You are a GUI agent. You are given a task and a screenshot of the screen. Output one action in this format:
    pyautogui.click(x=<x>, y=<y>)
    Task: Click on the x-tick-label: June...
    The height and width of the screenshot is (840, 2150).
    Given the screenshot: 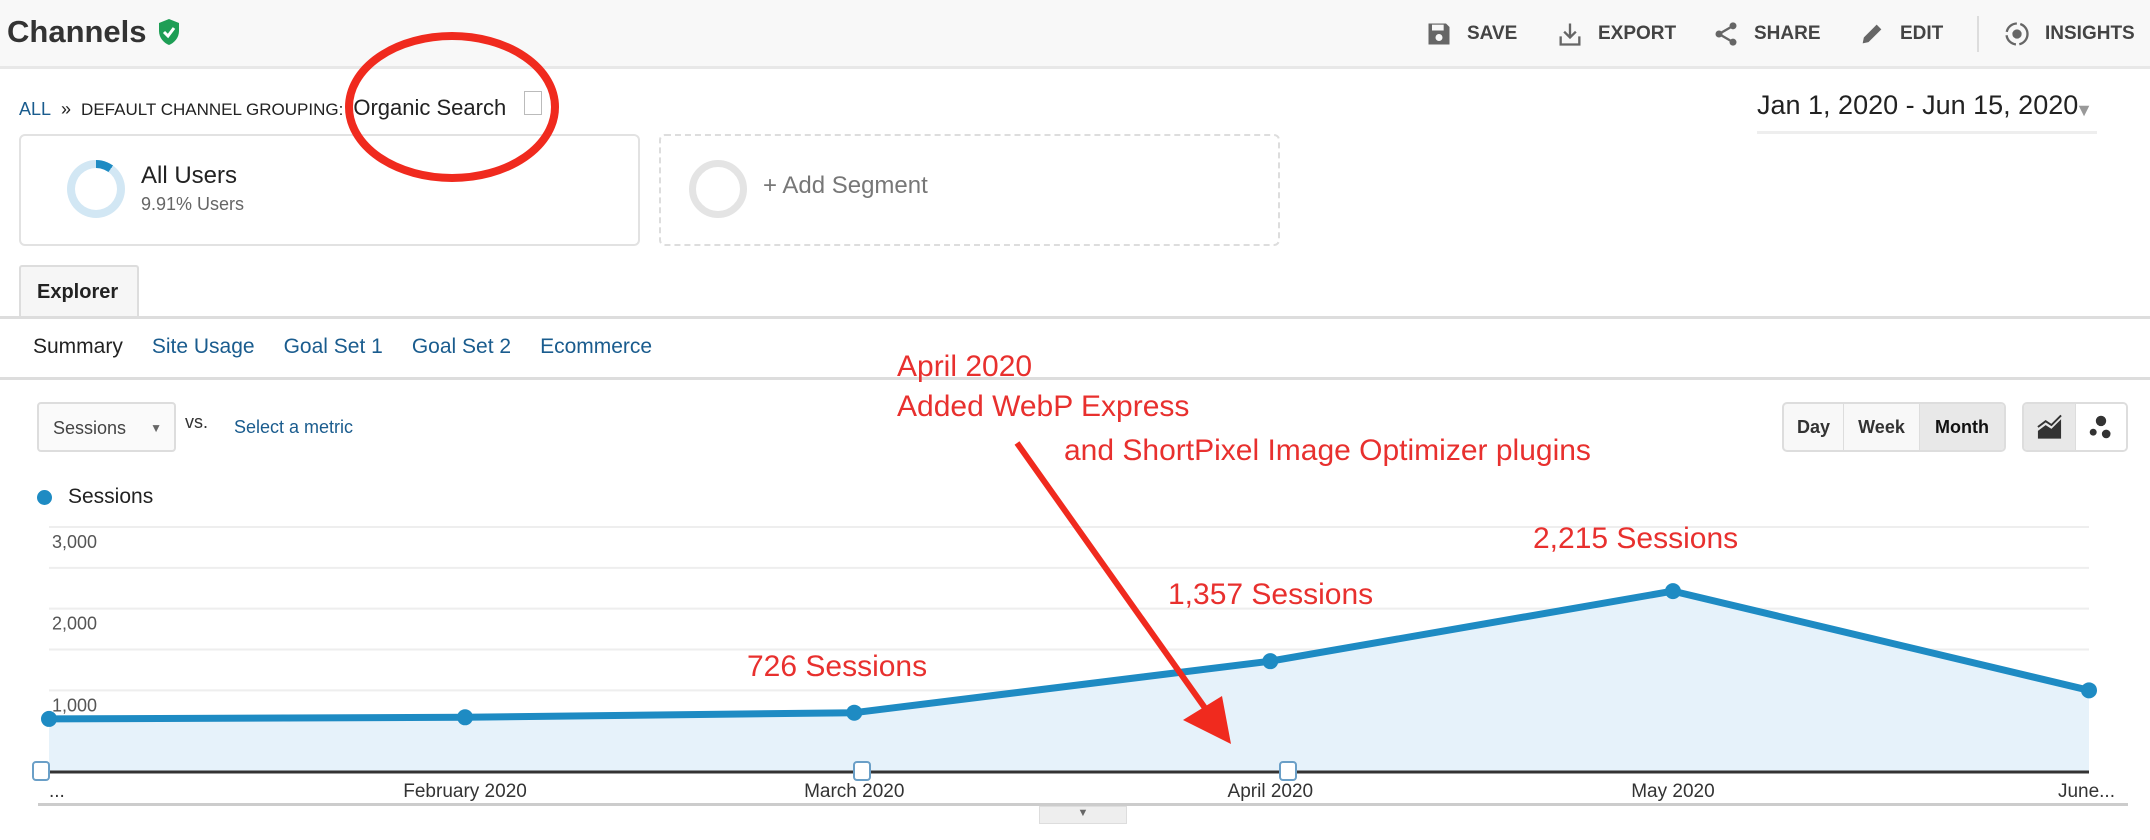 What is the action you would take?
    pyautogui.click(x=2086, y=791)
    